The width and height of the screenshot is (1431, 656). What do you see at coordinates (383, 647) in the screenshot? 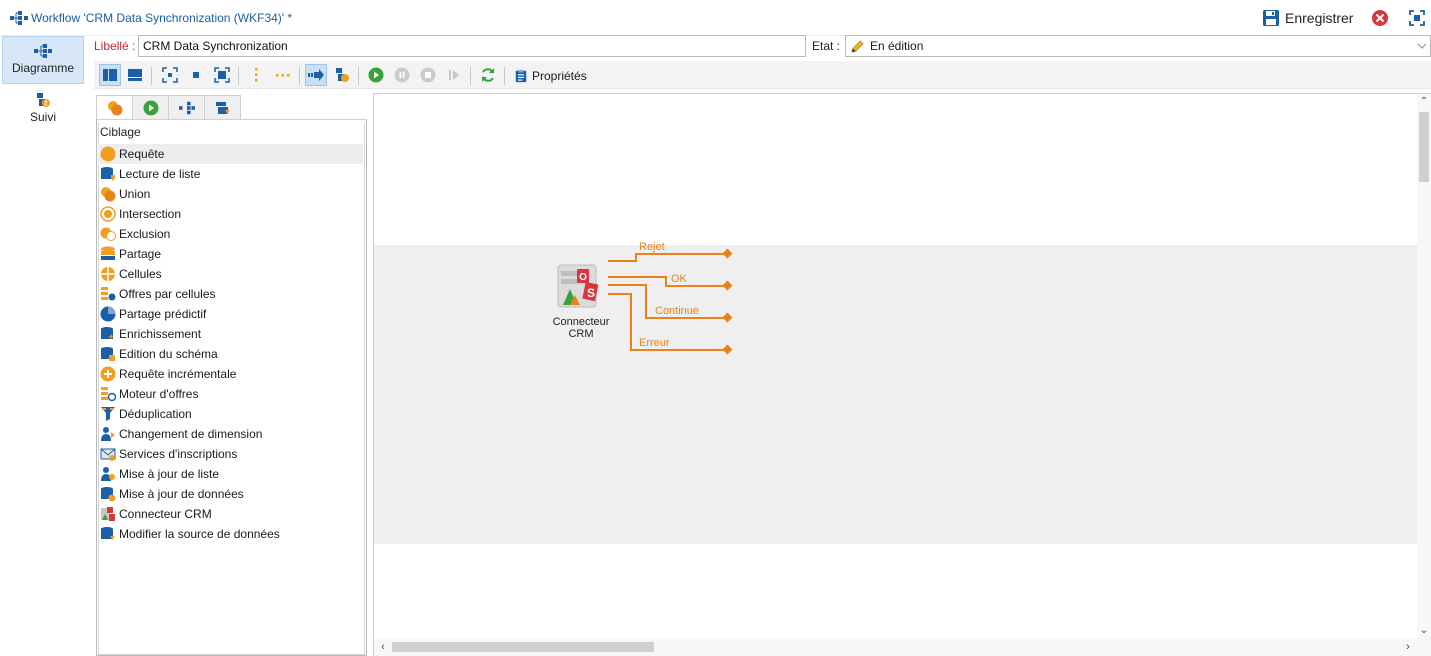
I see `scroll-left-icon: ‹` at bounding box center [383, 647].